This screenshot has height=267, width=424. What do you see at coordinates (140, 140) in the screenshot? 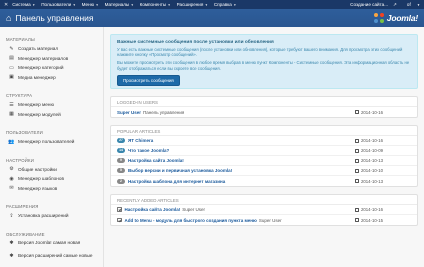
I see `article-link: ЯТ Chimera` at bounding box center [140, 140].